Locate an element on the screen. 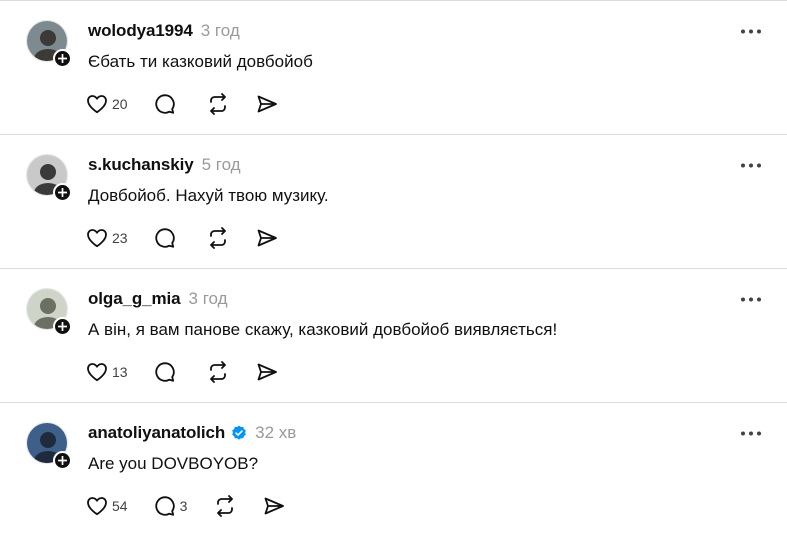  action-bar: 20 is located at coordinates (195, 104).